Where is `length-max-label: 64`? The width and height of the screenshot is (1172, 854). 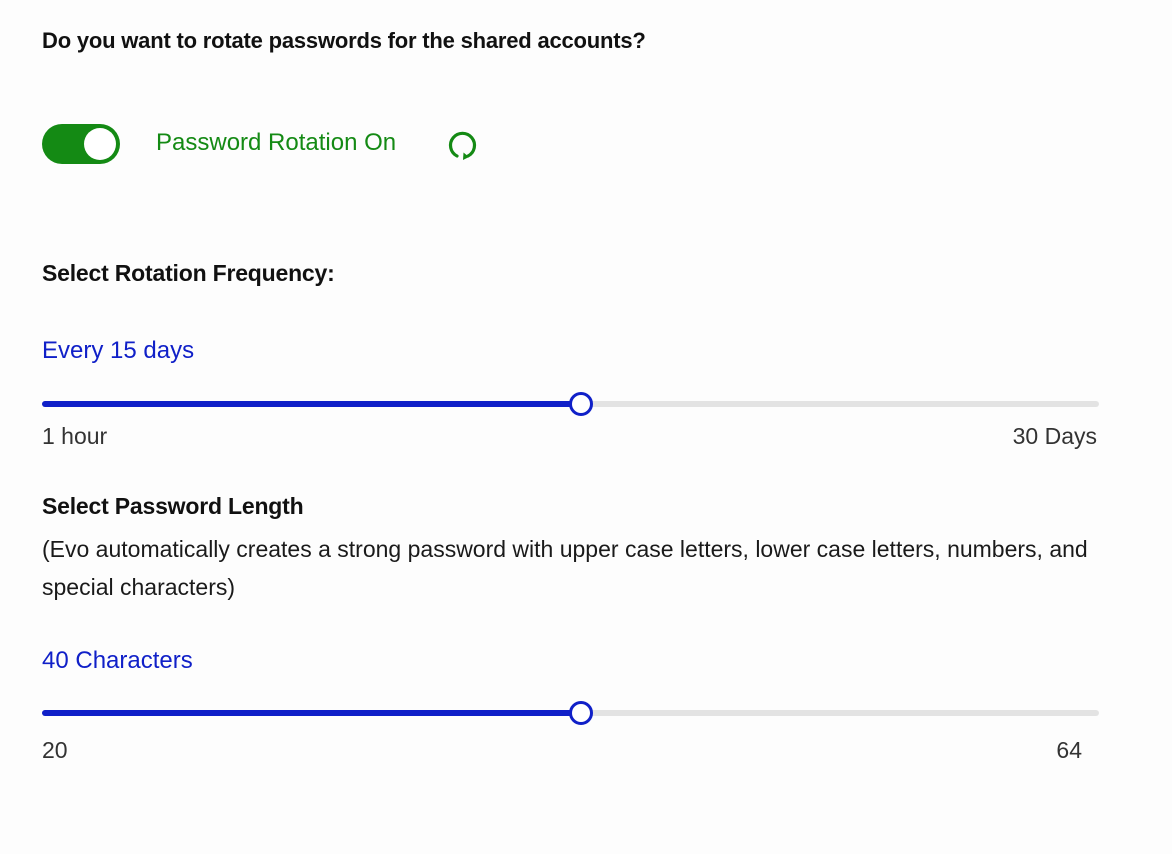 length-max-label: 64 is located at coordinates (1069, 750).